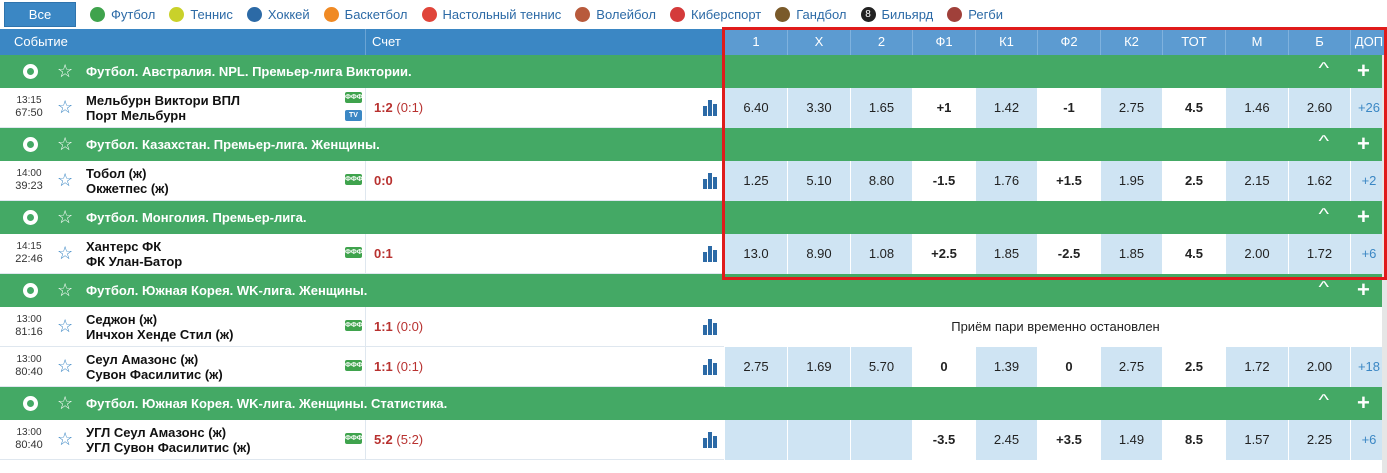 The width and height of the screenshot is (1387, 473). I want to click on match-teams: Мельбурн Виктори ВПЛ Порт Мельбурн, so click(163, 108).